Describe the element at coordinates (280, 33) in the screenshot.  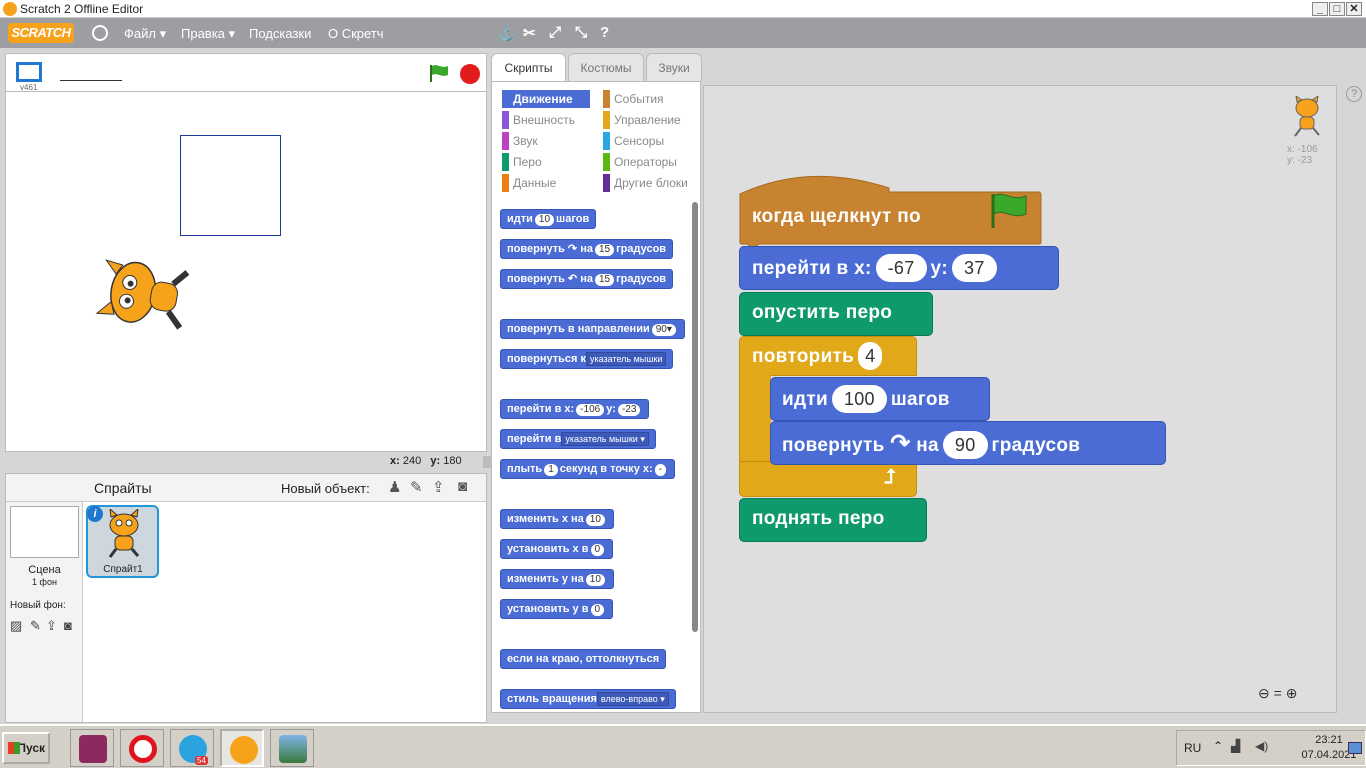
I see `menu-tips: Подсказки` at that location.